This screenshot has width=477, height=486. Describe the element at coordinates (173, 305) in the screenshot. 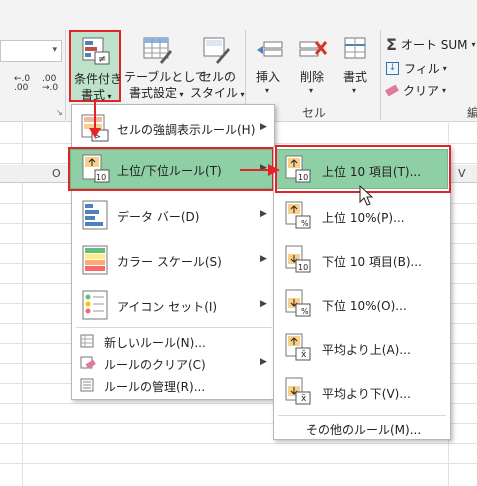

I see `menu-item-icon-sets: アイコン セット(I) ▶` at that location.